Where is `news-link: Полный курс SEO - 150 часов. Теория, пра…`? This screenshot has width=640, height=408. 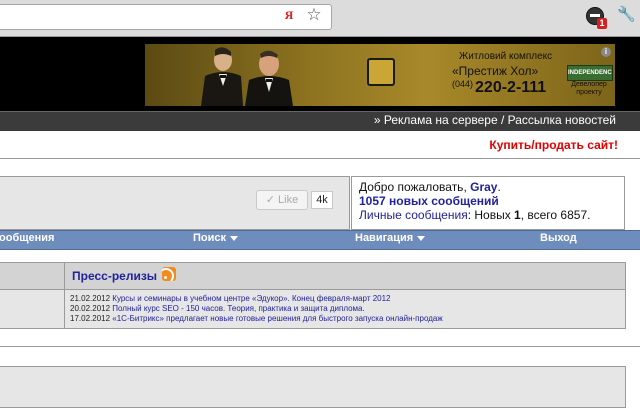
news-link: Полный курс SEO - 150 часов. Теория, пра… is located at coordinates (238, 308).